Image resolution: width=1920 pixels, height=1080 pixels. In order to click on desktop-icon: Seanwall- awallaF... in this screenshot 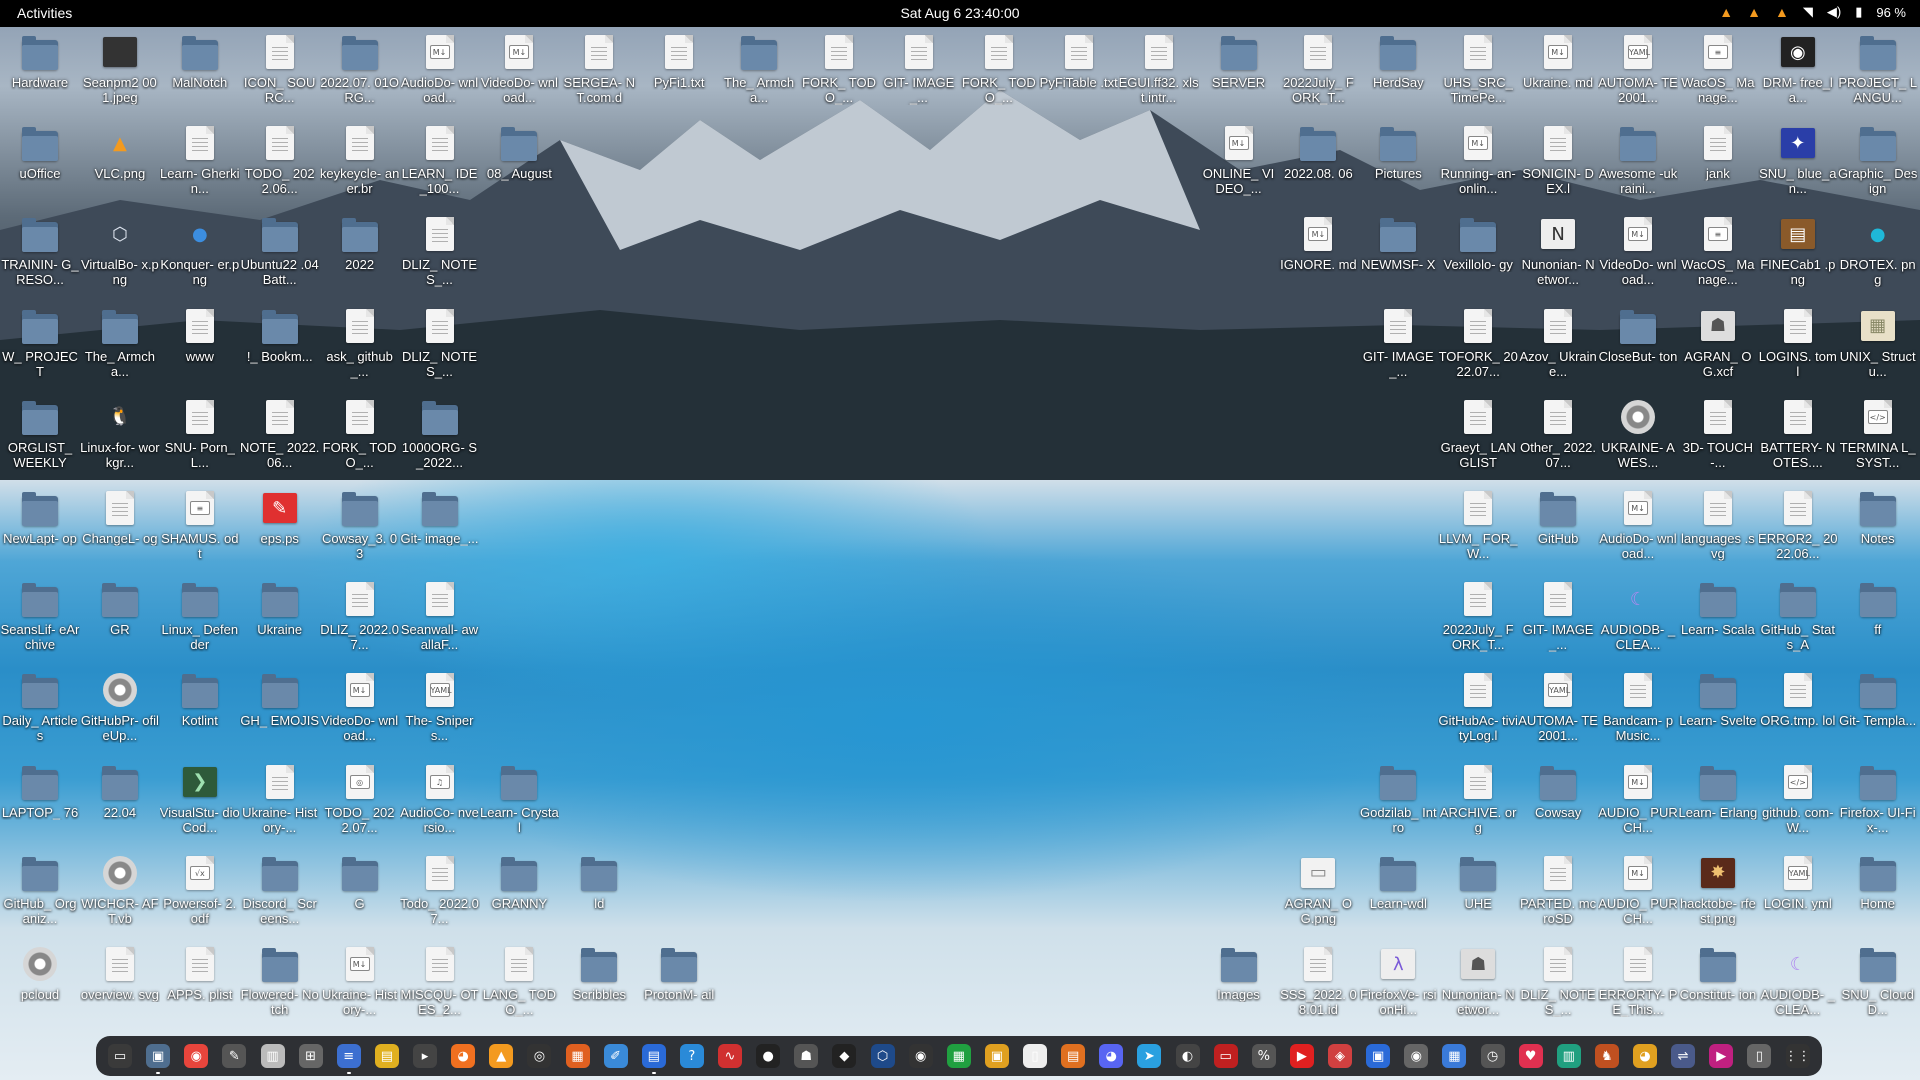, I will do `click(440, 620)`.